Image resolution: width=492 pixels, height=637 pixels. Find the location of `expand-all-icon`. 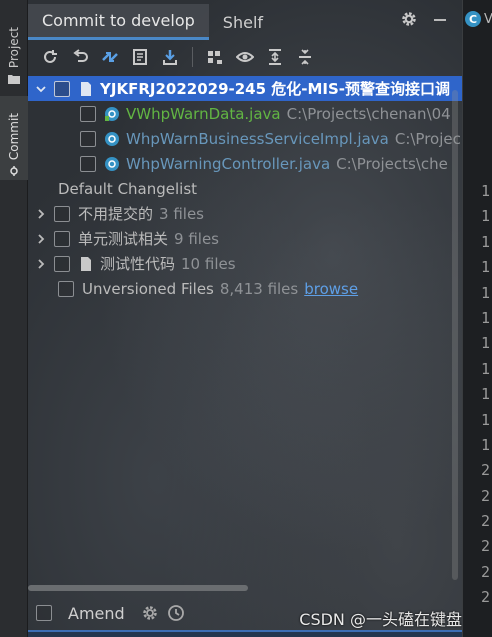

expand-all-icon is located at coordinates (275, 57).